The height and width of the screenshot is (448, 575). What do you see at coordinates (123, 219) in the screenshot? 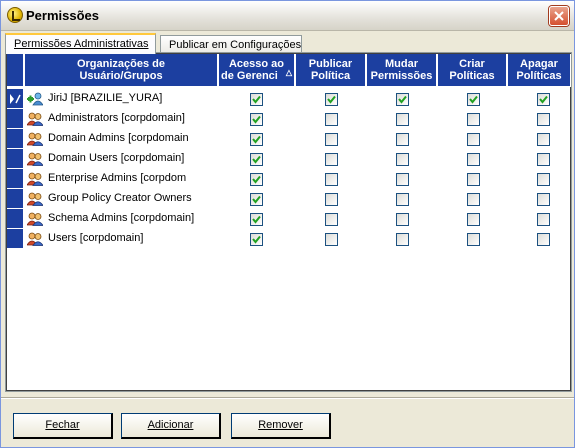
I see `group-name-cell: Schema Admins [corpdomain]` at bounding box center [123, 219].